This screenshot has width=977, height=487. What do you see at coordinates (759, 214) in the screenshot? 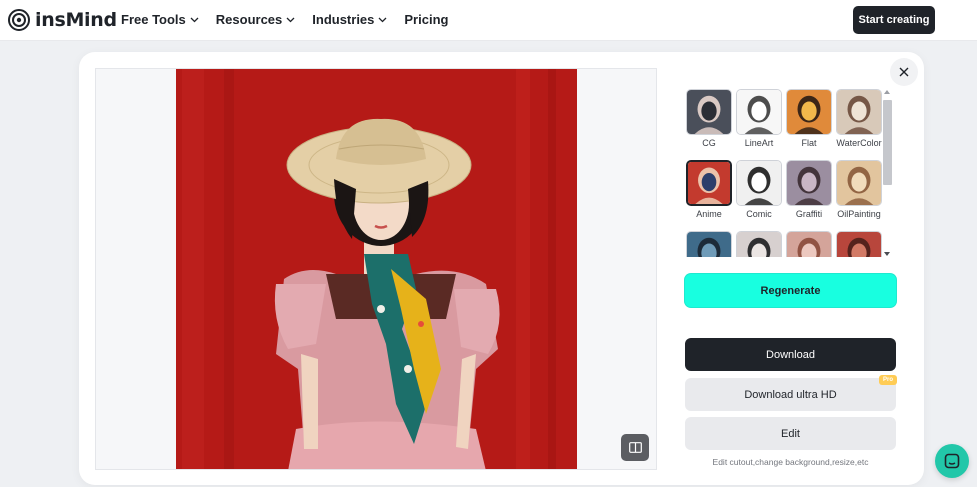
I see `style-label: Comic` at bounding box center [759, 214].